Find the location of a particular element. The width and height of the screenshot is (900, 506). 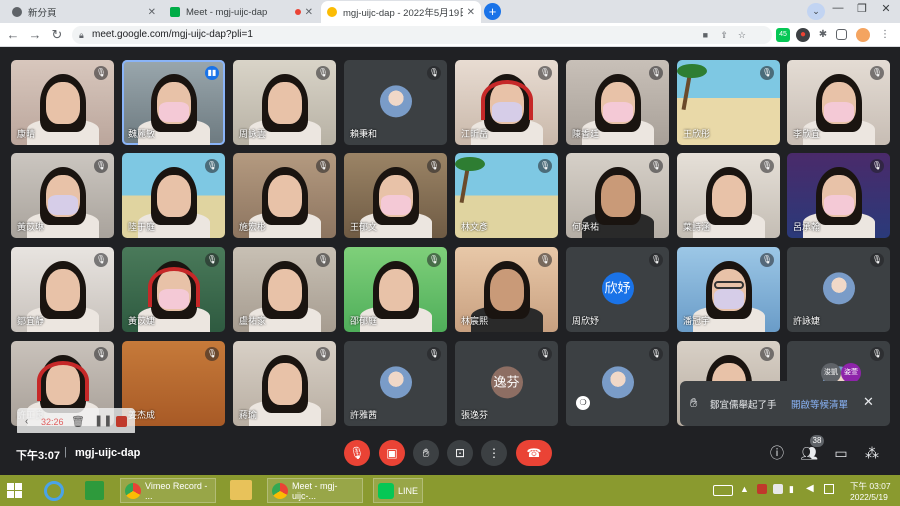

tray-flag-icon is located at coordinates (778, 489).